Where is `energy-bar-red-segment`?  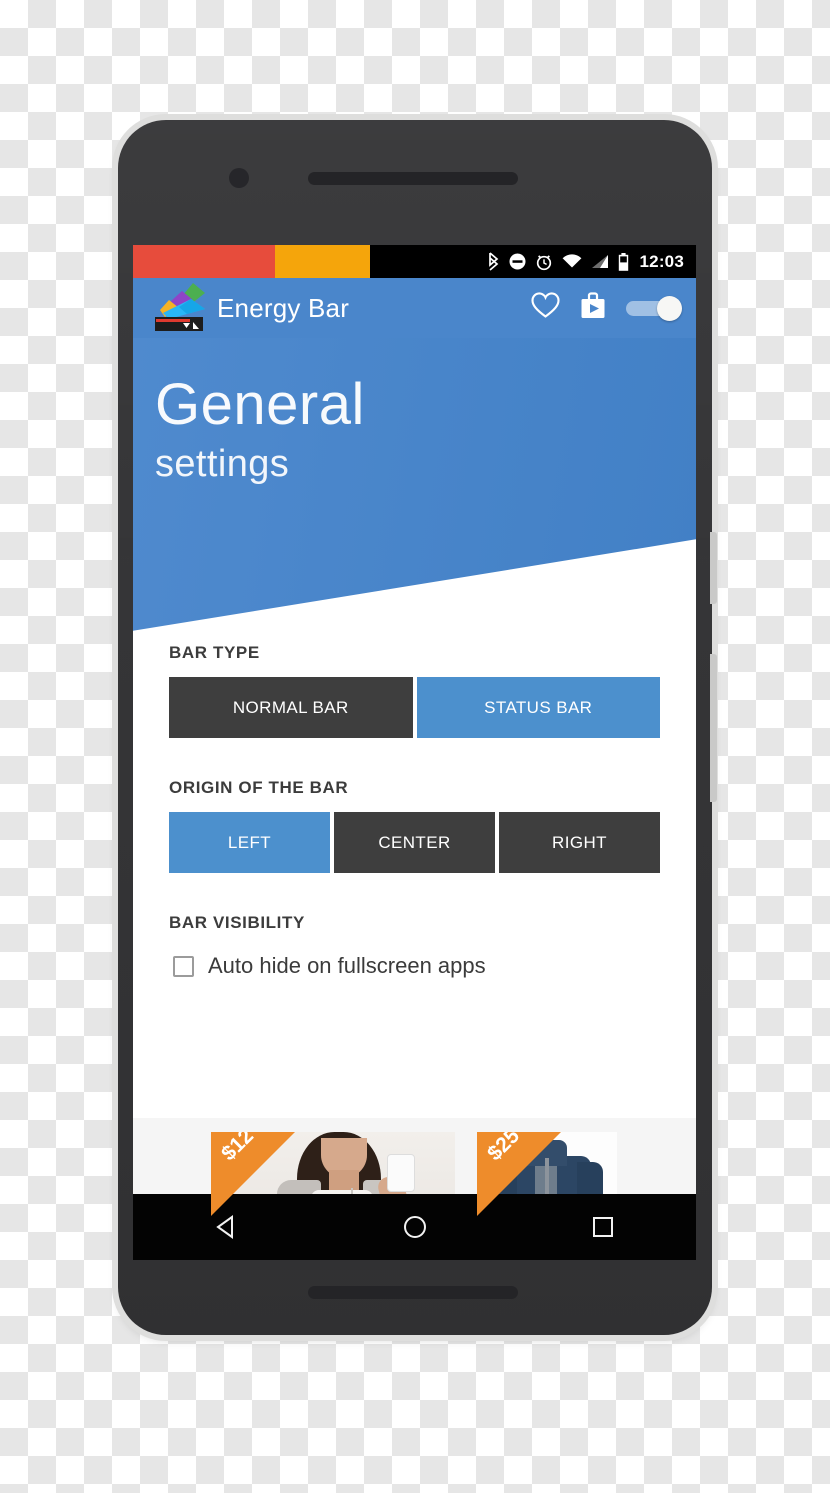
energy-bar-red-segment is located at coordinates (204, 261).